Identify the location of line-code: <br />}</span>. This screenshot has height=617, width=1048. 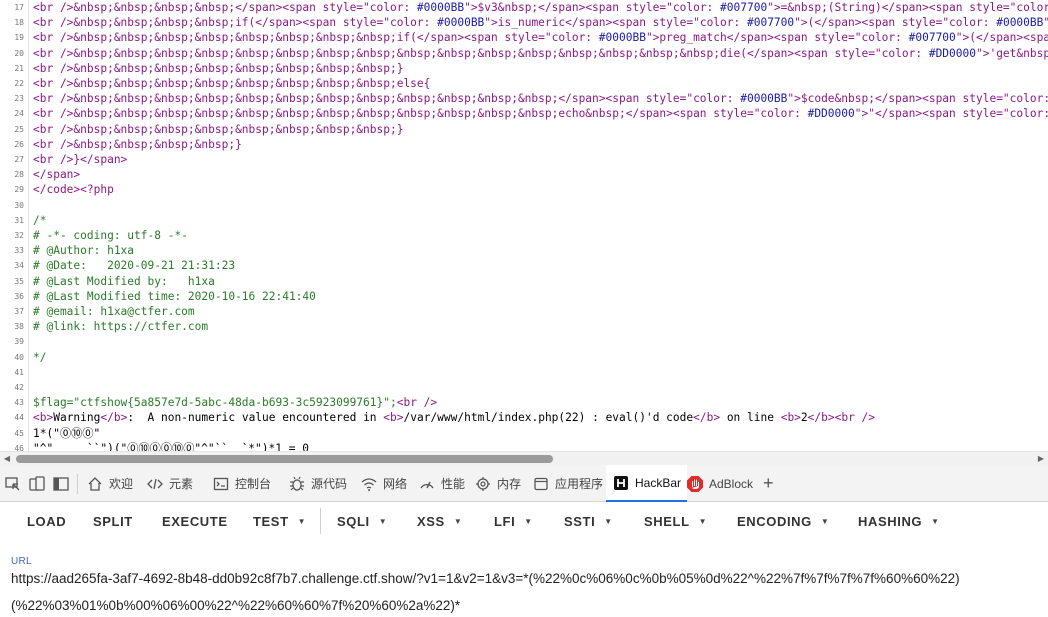
(80, 159).